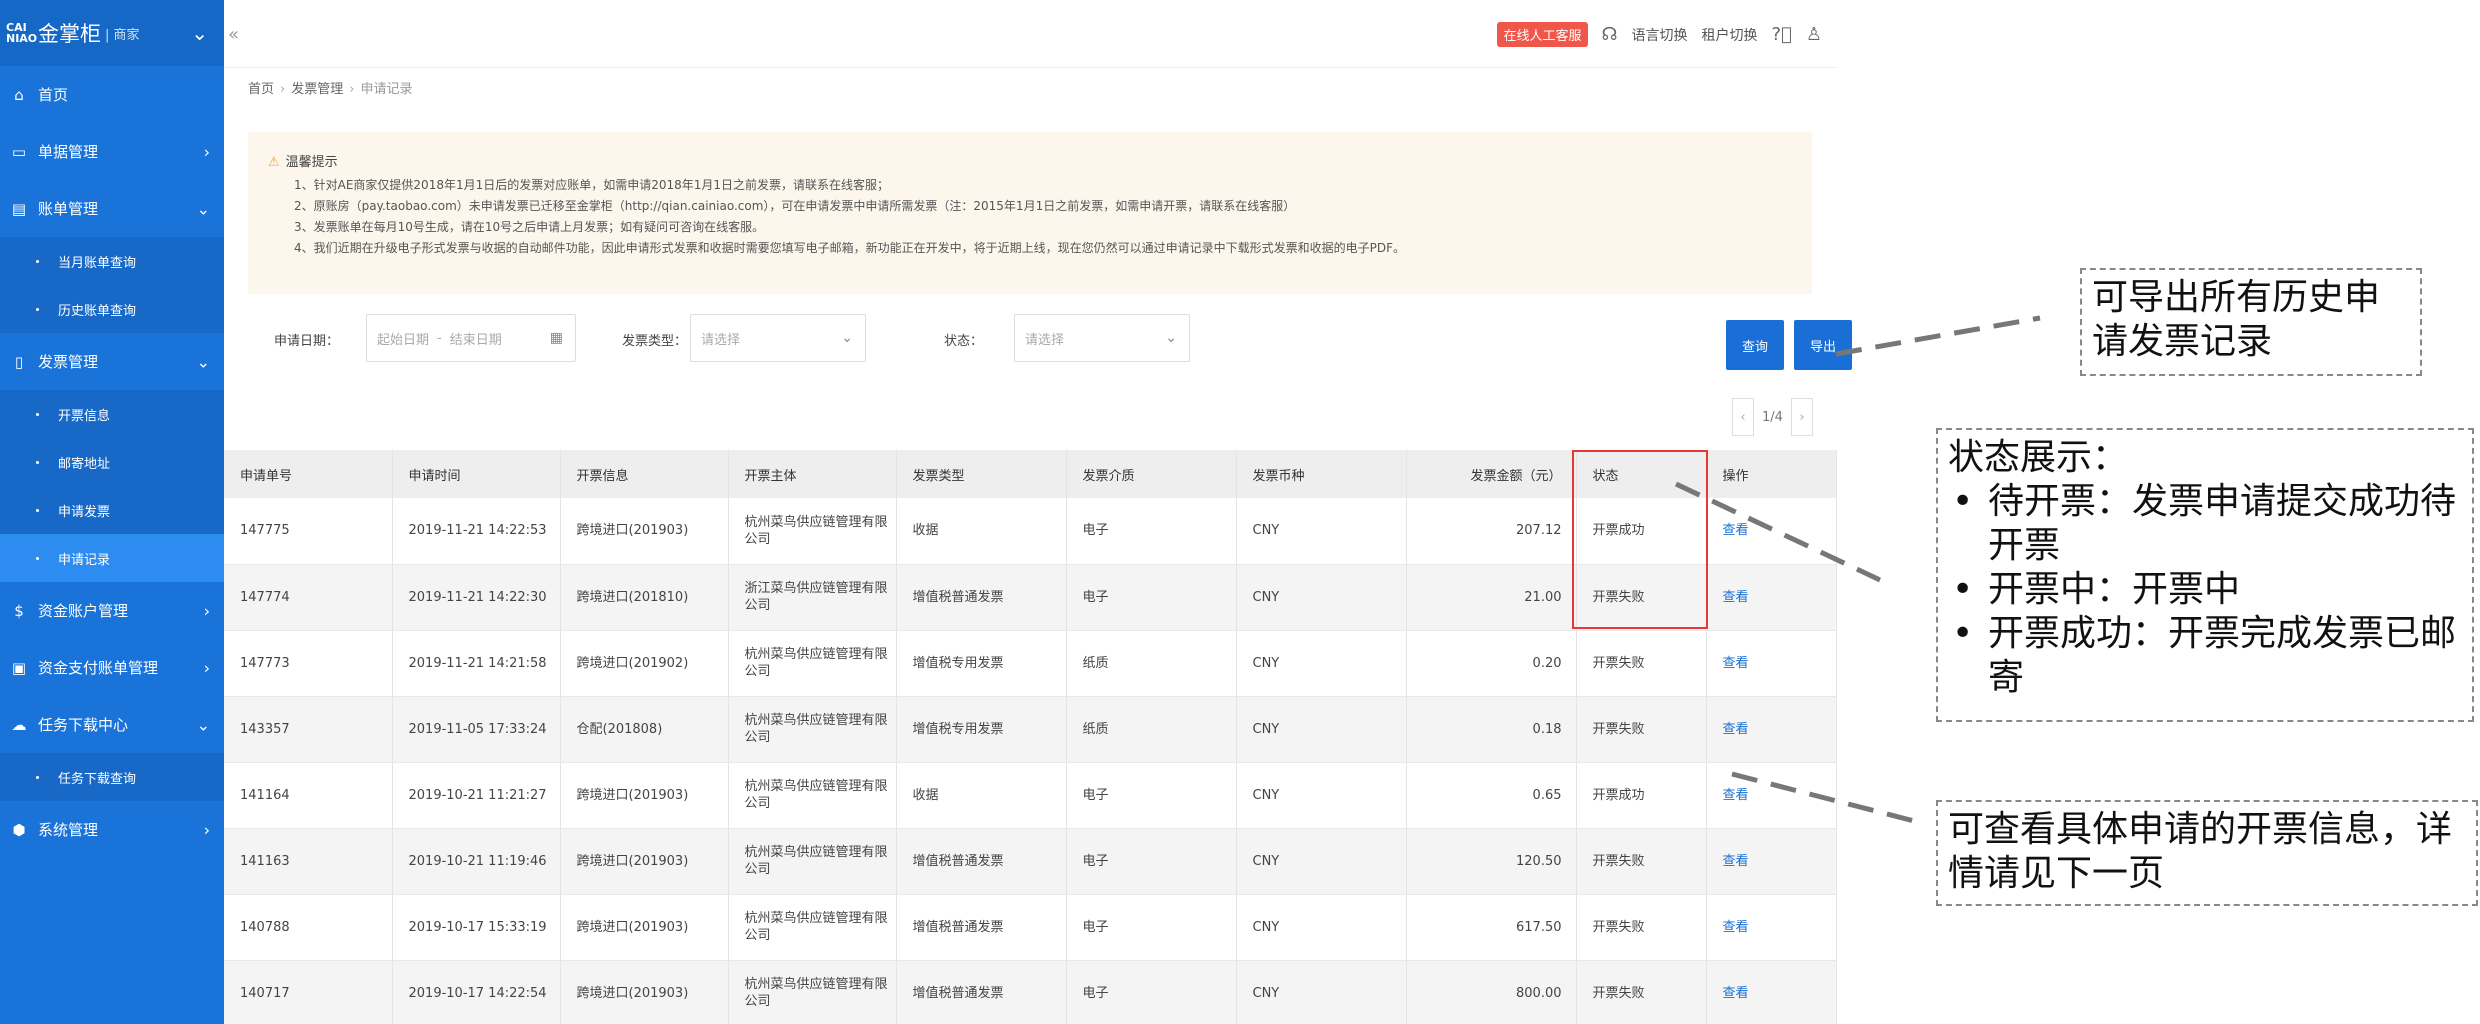  What do you see at coordinates (1641, 474) in the screenshot?
I see `column-header: 状态` at bounding box center [1641, 474].